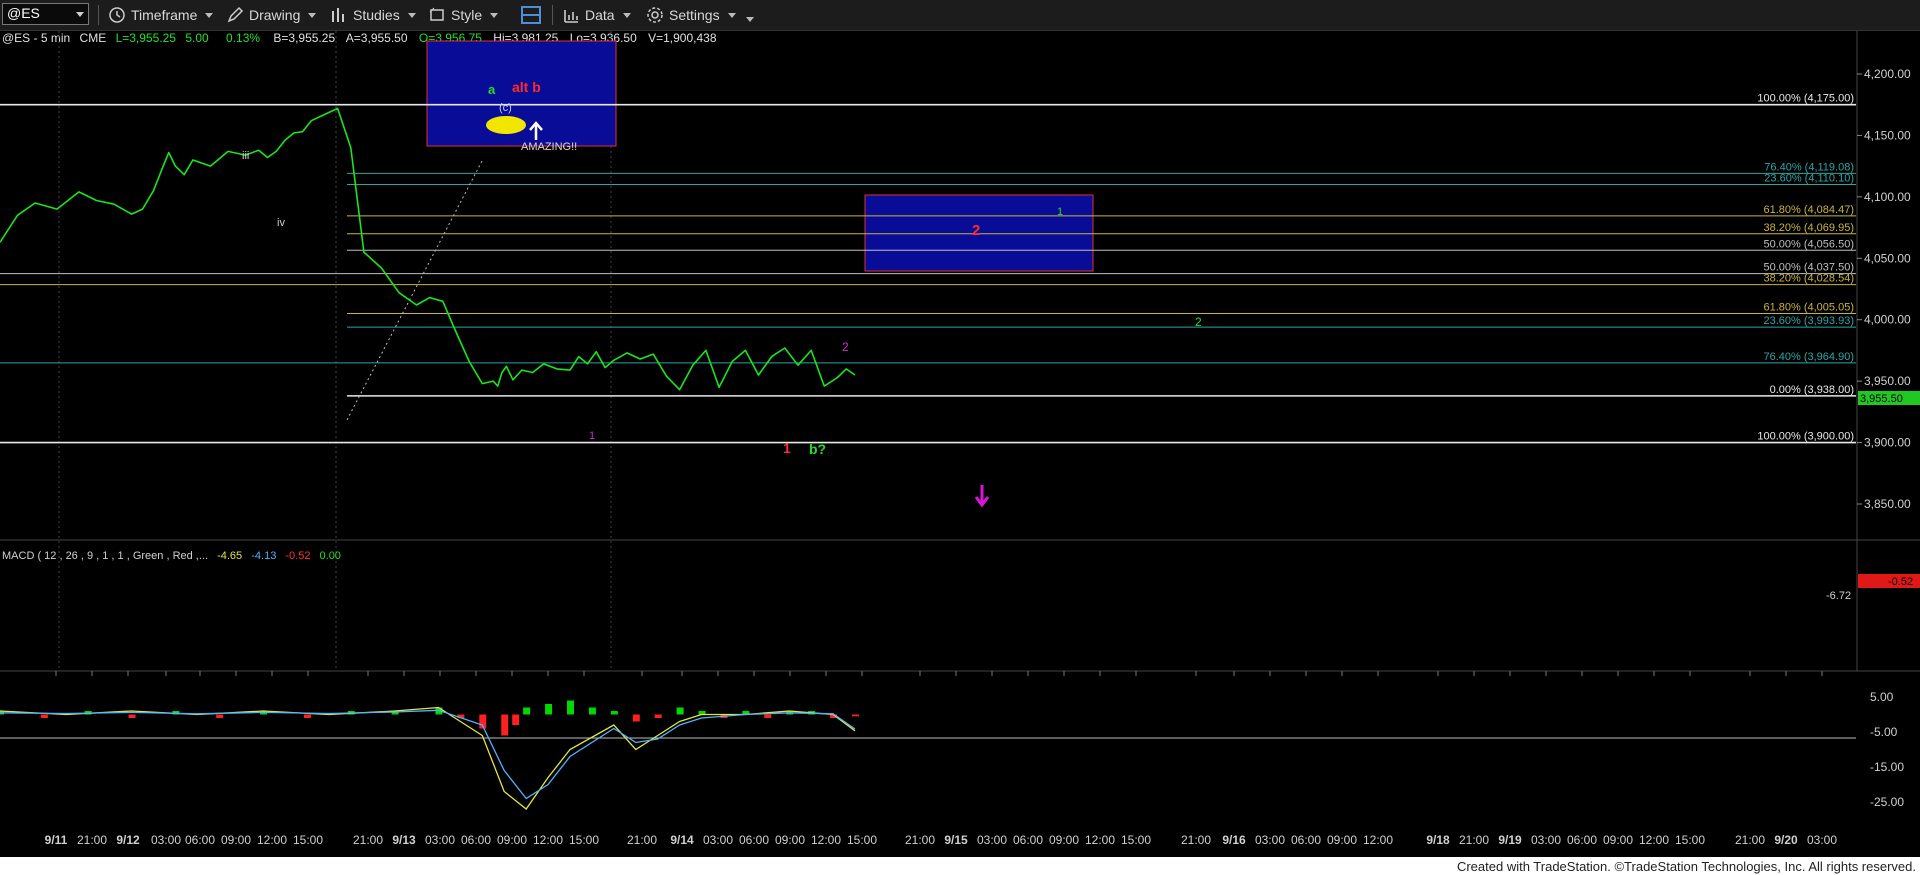 The height and width of the screenshot is (875, 1920). I want to click on arrow-down-icon, so click(982, 496).